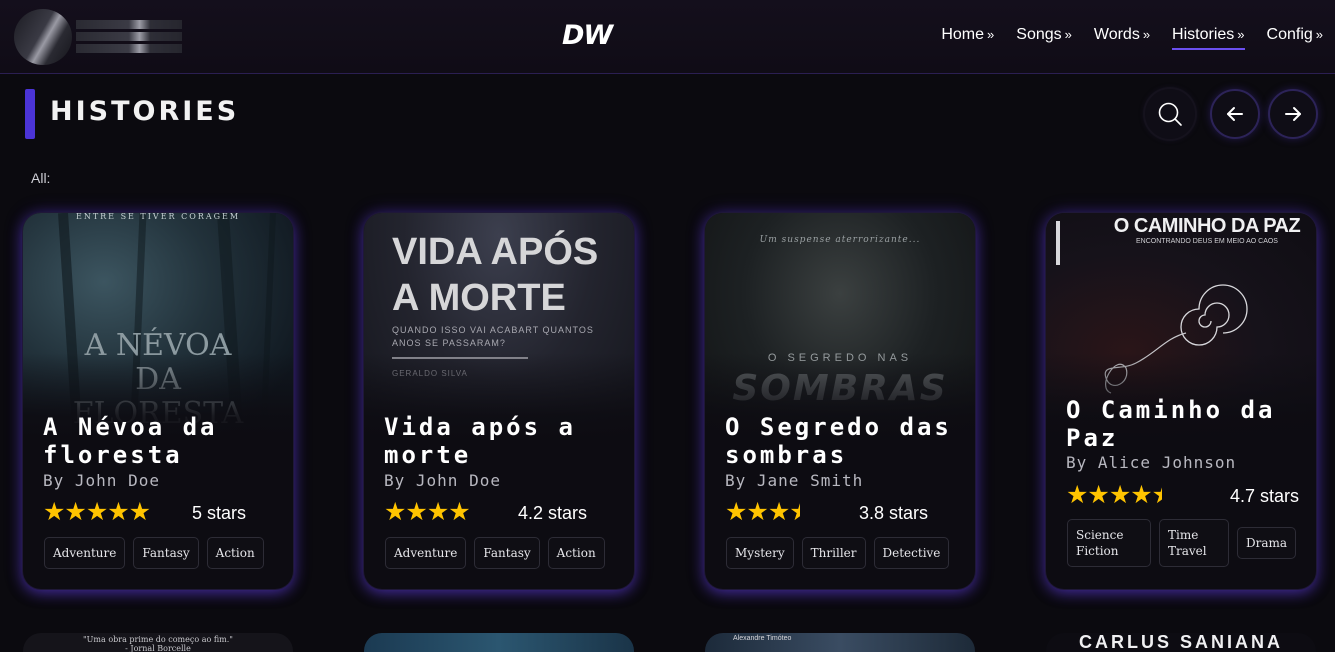 Image resolution: width=1335 pixels, height=652 pixels. What do you see at coordinates (840, 642) in the screenshot?
I see `story-card: Alexandre Timóteo` at bounding box center [840, 642].